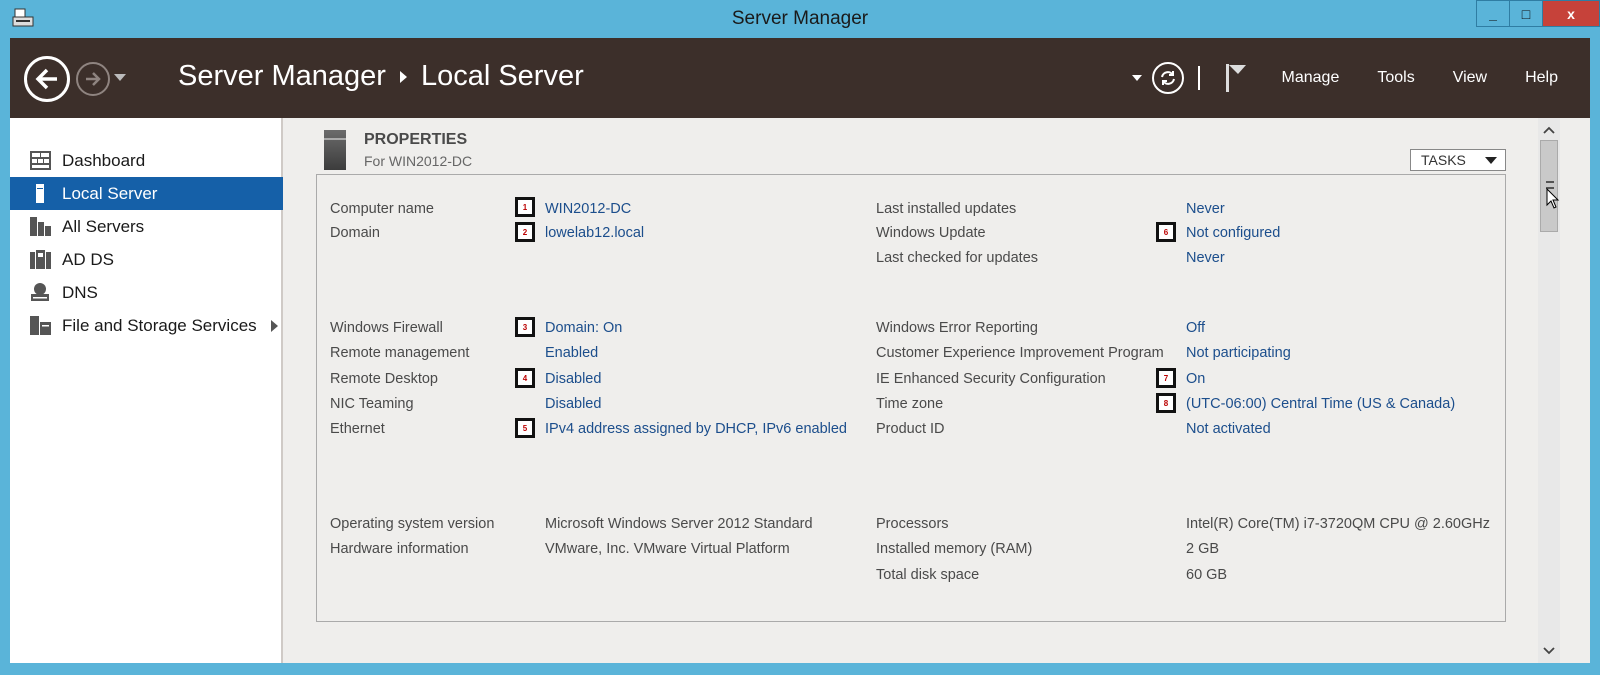 The image size is (1600, 675). I want to click on os-version-value: Microsoft Windows Server 2012 Standard, so click(679, 524).